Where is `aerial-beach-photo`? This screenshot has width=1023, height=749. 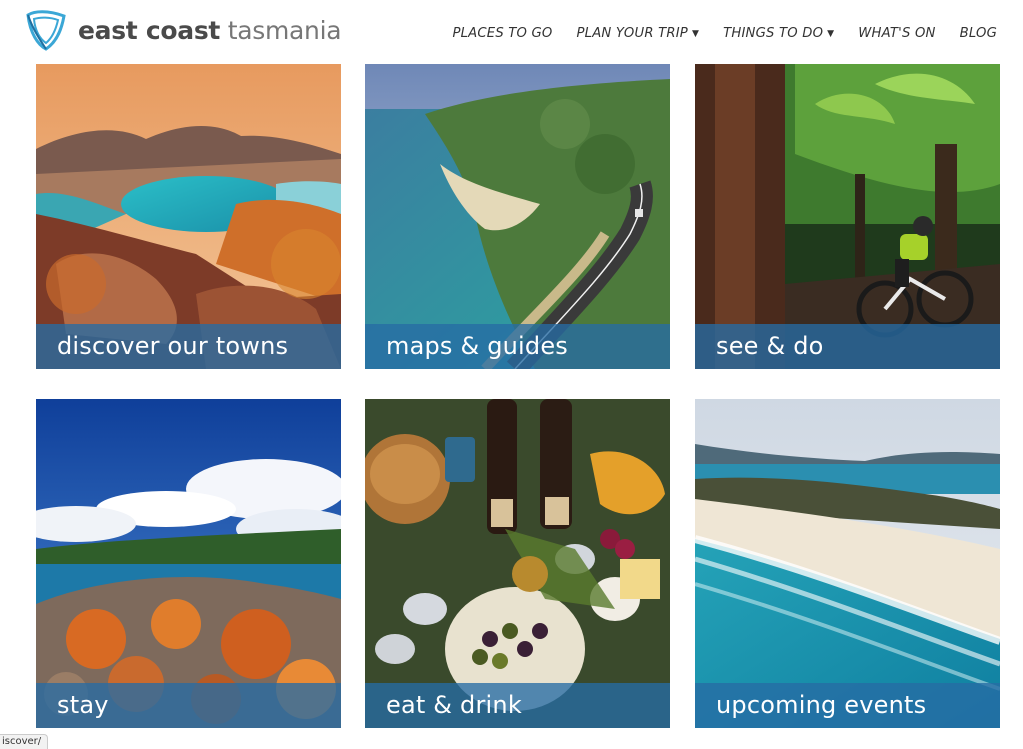 aerial-beach-photo is located at coordinates (847, 563).